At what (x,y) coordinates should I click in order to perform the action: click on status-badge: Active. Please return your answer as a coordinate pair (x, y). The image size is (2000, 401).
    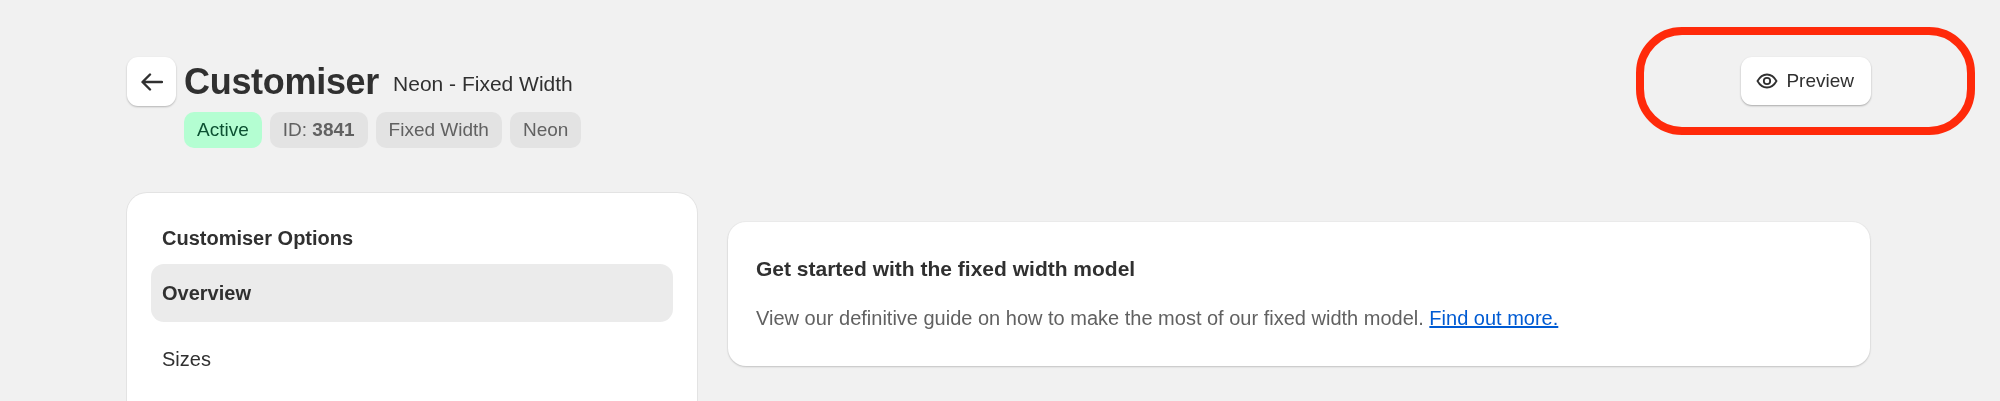
    Looking at the image, I should click on (223, 130).